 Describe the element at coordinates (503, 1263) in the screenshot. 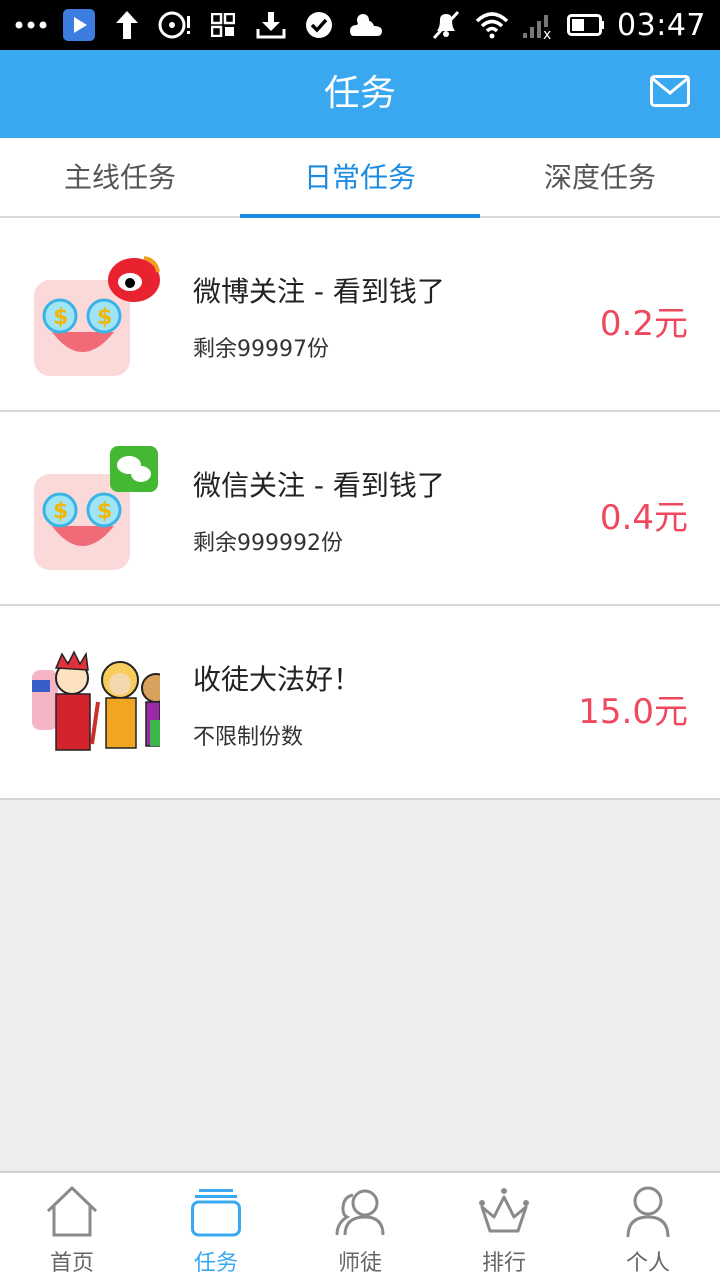

I see `nav-ranking-label: 排行` at that location.